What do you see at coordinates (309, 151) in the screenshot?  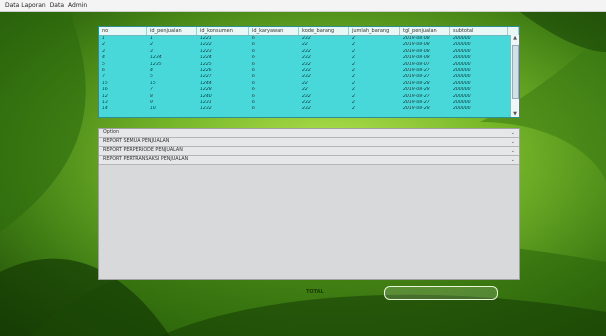 I see `section-report-perperiode: REPORT PERPERIODE PENJUALAN ⌄` at bounding box center [309, 151].